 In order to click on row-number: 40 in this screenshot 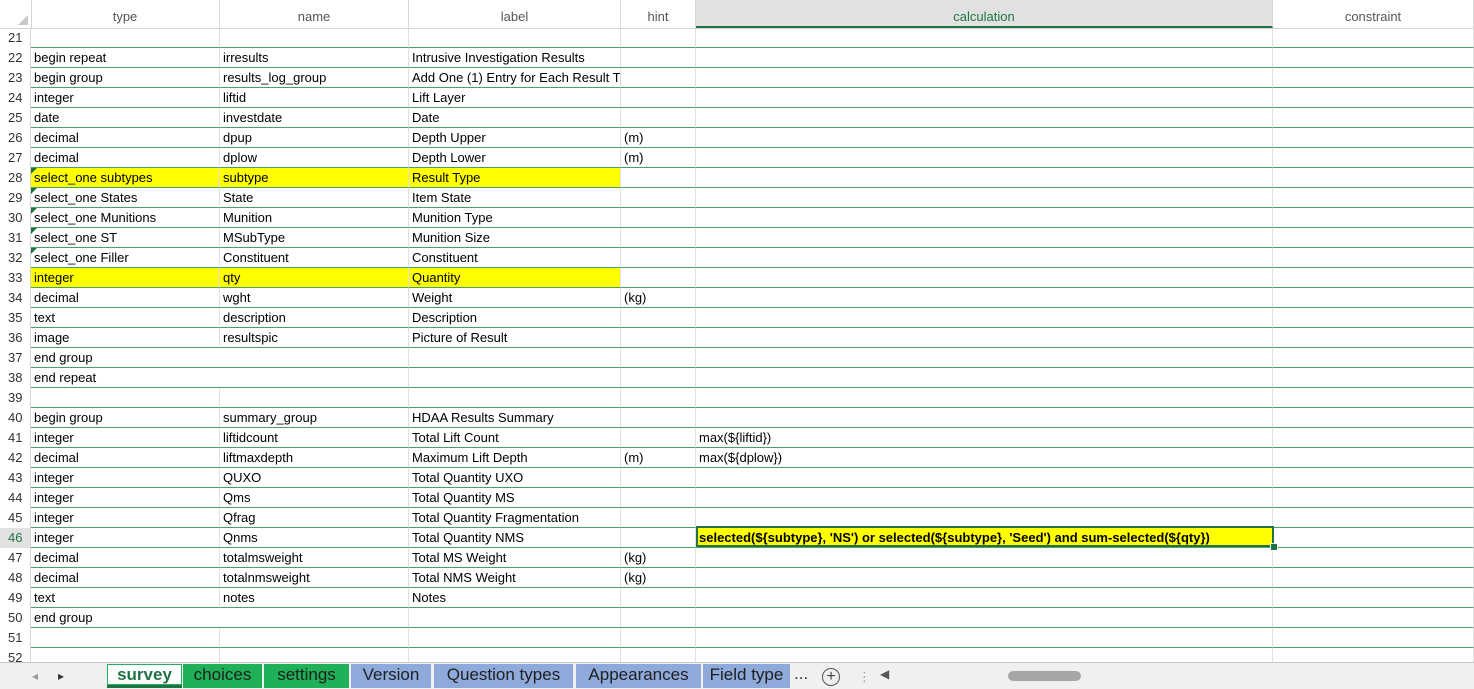, I will do `click(15, 418)`.